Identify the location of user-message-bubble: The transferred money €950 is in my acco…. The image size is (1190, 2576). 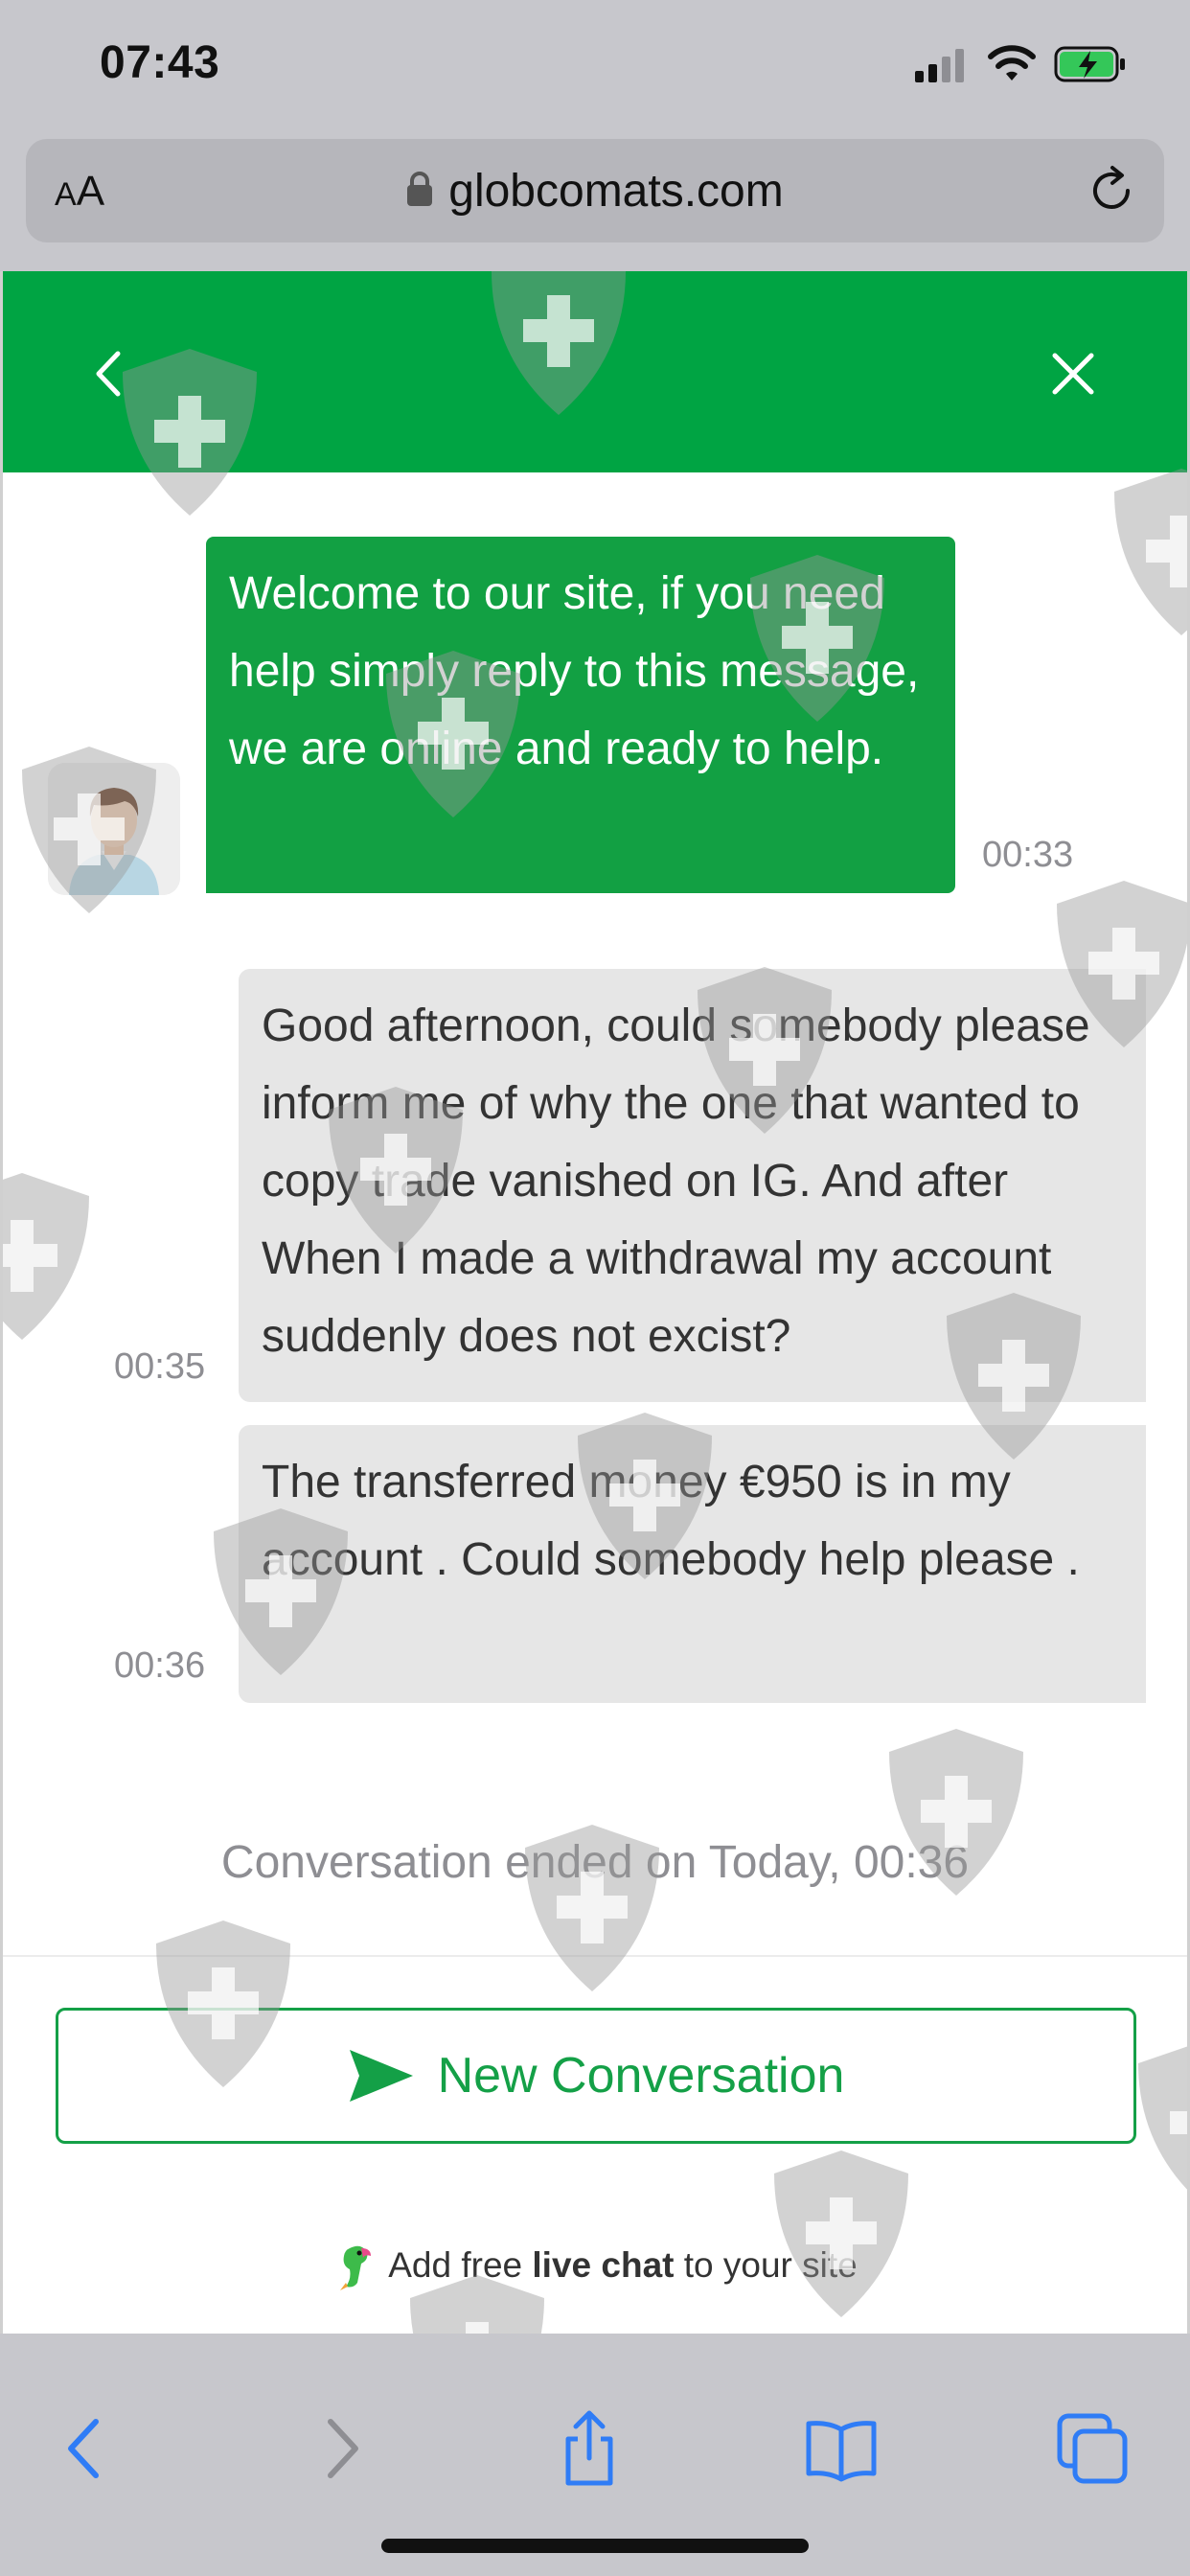
(693, 1564).